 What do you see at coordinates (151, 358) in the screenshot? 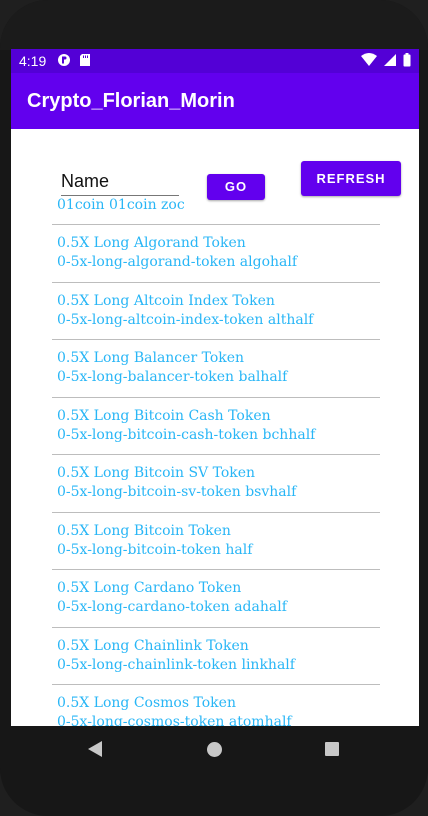
I see `coin-name: 0.5X Long Balancer Token` at bounding box center [151, 358].